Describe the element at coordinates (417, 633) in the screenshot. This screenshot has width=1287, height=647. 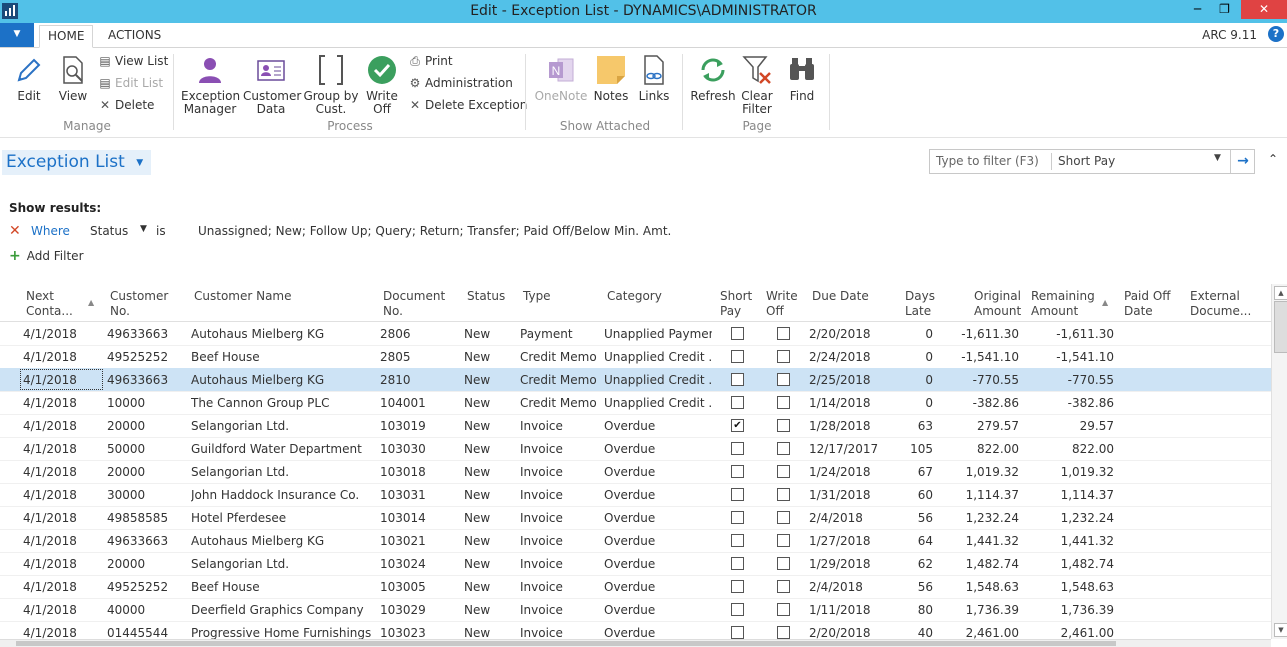
I see `cell-document-no: 103023` at that location.